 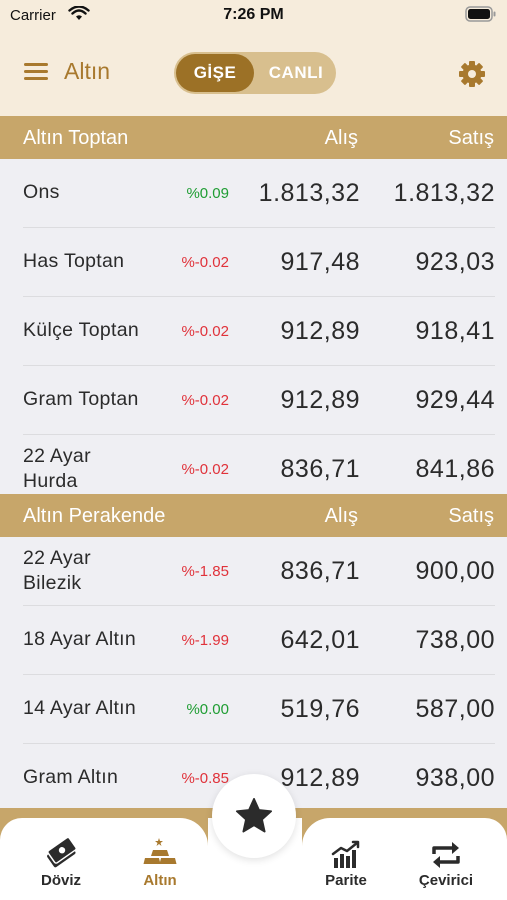 What do you see at coordinates (215, 73) in the screenshot?
I see `segment-gise: GİŞE` at bounding box center [215, 73].